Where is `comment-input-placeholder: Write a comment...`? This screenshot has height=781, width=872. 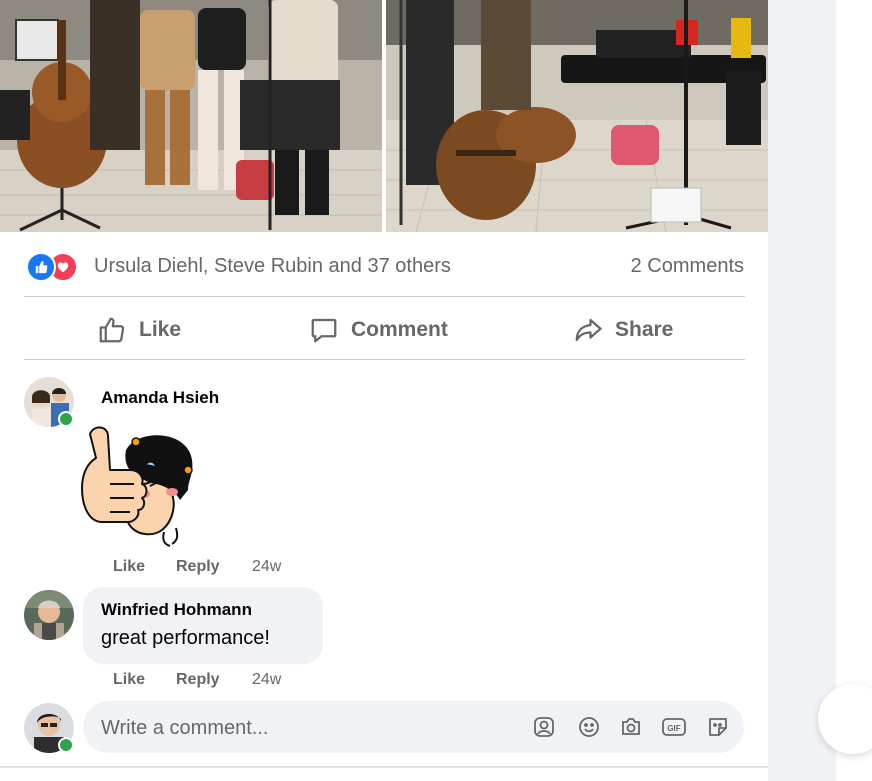
comment-input-placeholder: Write a comment... is located at coordinates (185, 728).